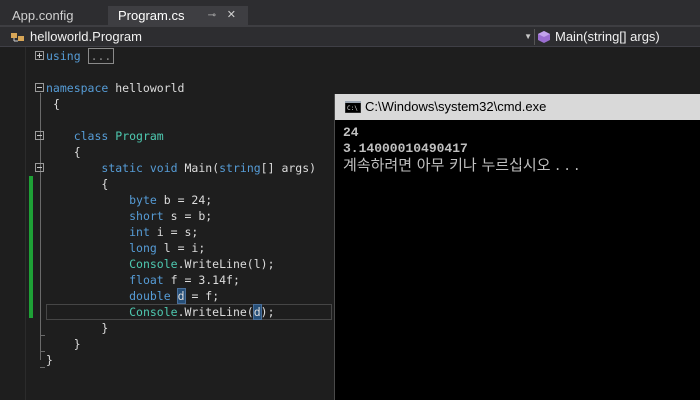 This screenshot has width=700, height=400. What do you see at coordinates (534, 37) in the screenshot?
I see `navbar-divider` at bounding box center [534, 37].